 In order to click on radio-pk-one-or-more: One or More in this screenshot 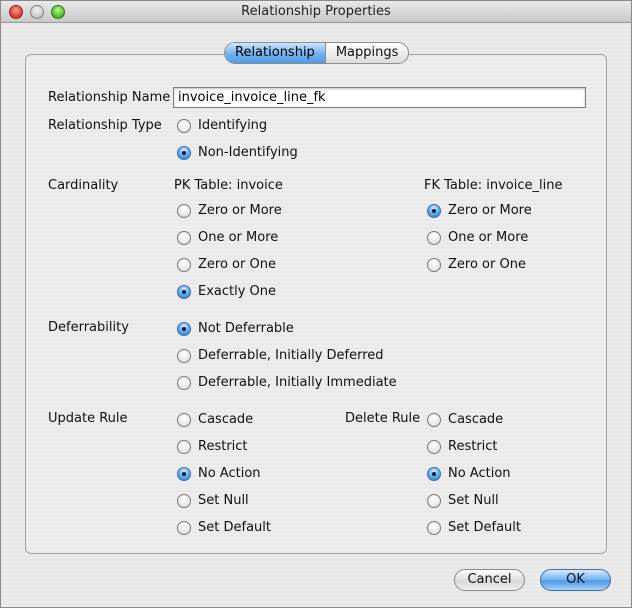, I will do `click(227, 237)`.